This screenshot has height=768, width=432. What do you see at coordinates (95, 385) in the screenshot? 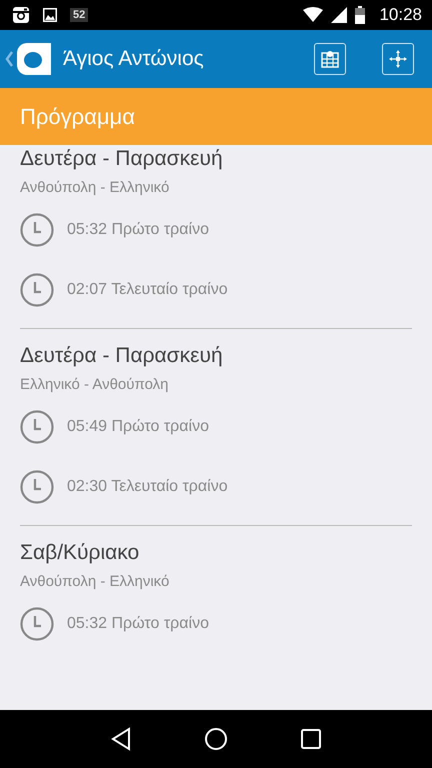
I see `route-label: Ελληνικό - Ανθούπολη` at bounding box center [95, 385].